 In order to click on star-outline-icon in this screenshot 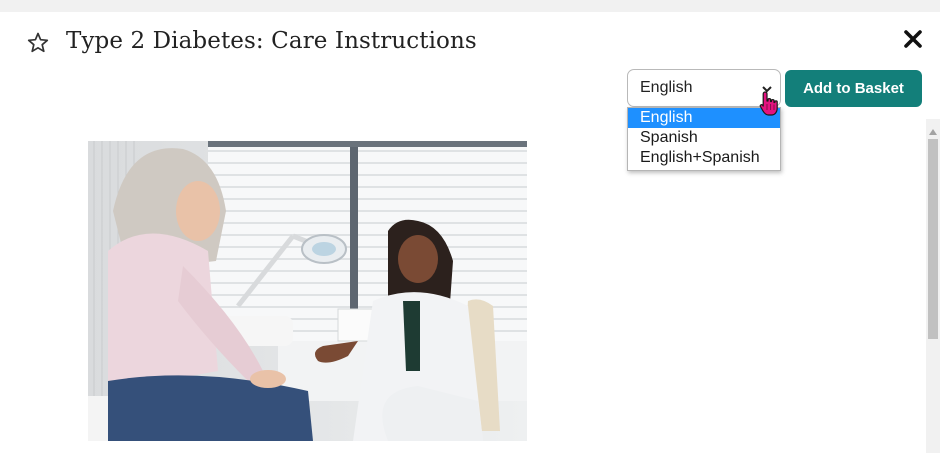, I will do `click(38, 43)`.